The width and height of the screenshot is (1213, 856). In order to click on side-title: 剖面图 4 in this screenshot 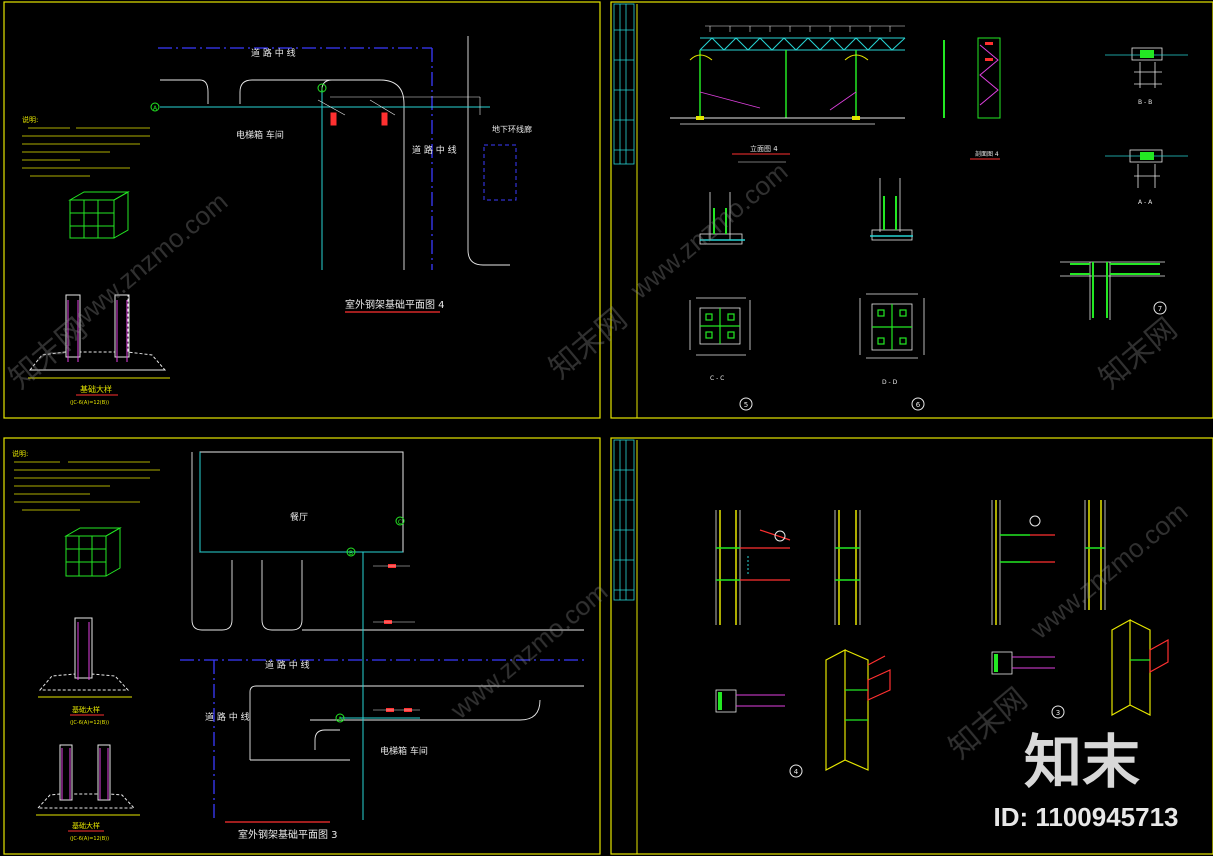, I will do `click(987, 154)`.